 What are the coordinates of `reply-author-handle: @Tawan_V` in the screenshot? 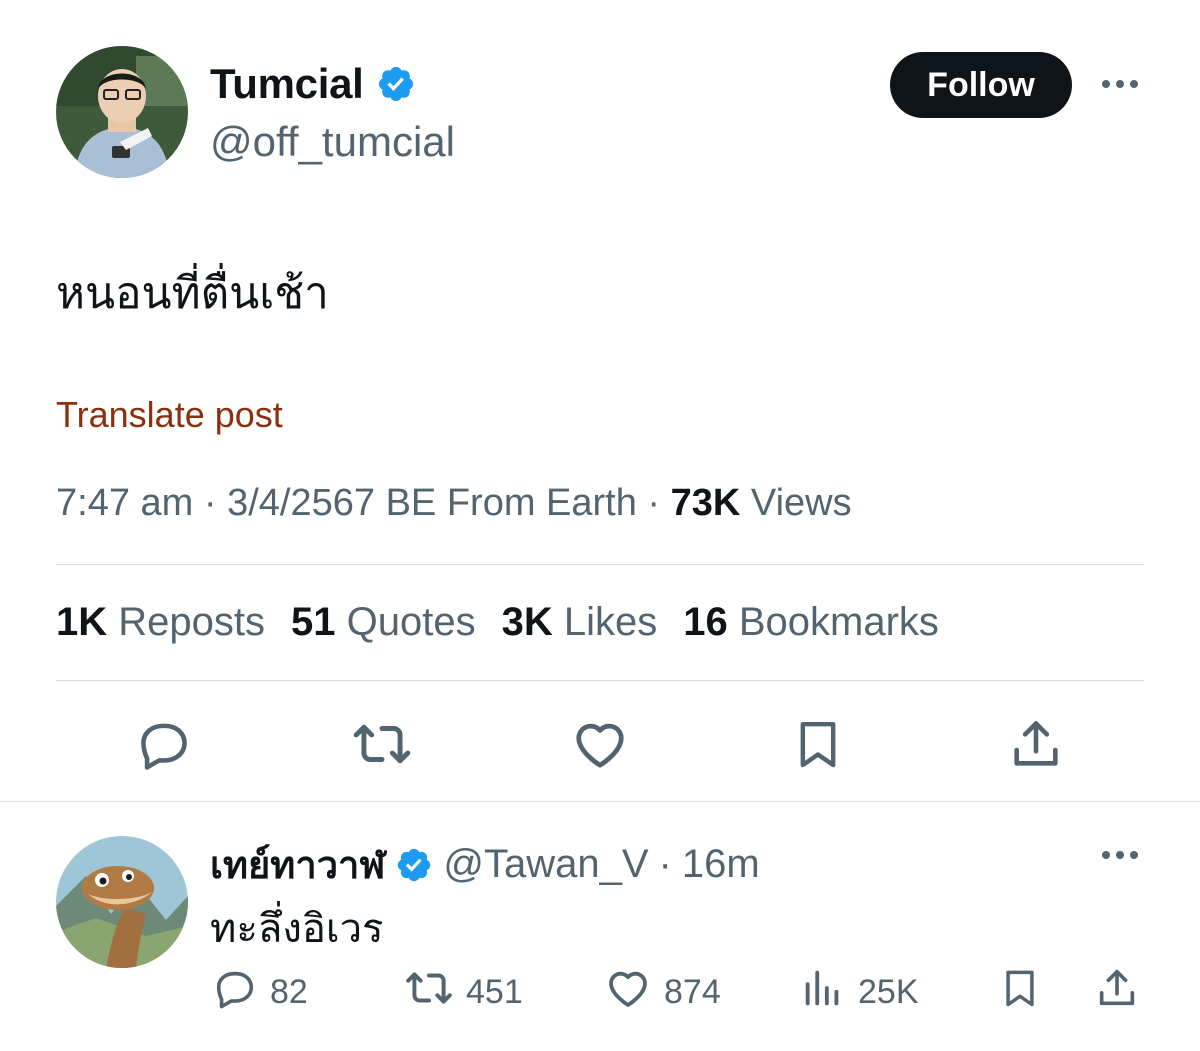 It's located at (545, 864).